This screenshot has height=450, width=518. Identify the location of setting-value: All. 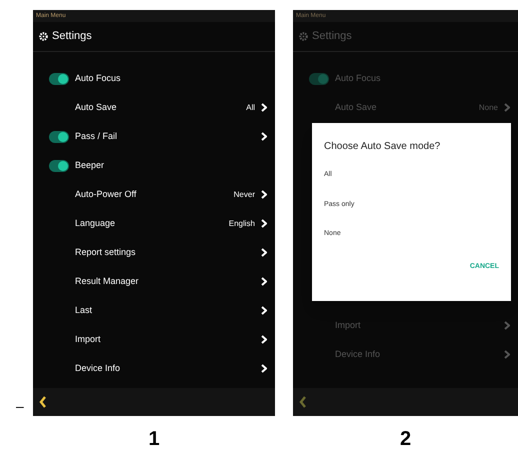
(250, 108).